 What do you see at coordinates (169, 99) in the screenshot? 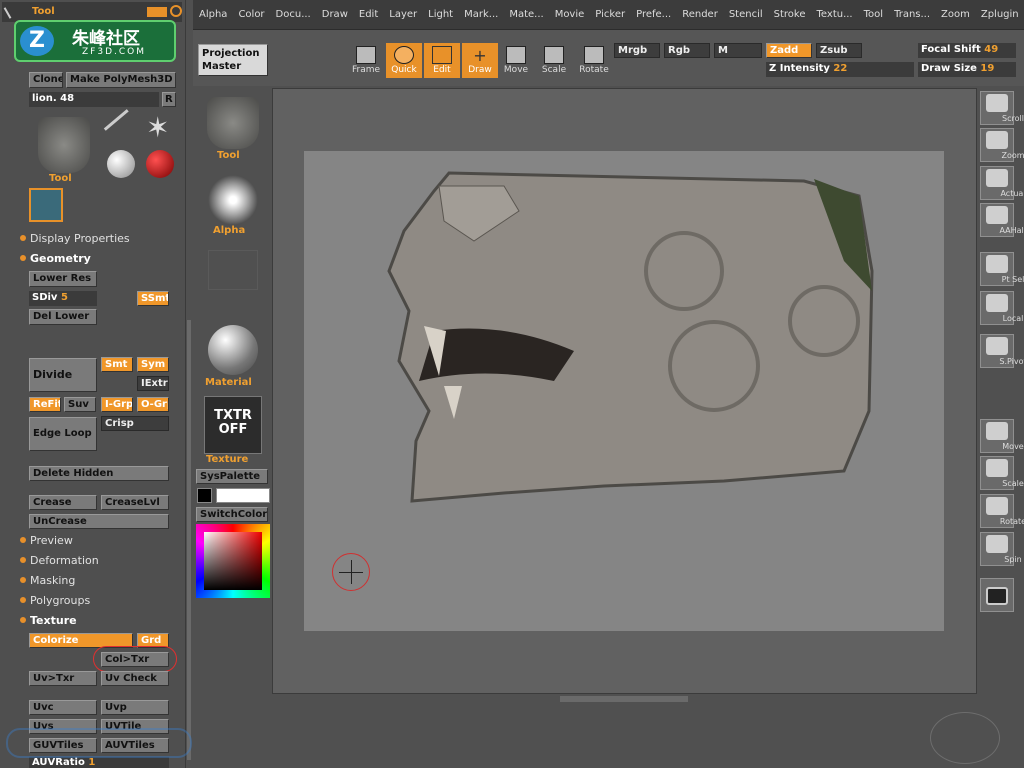
I see `r-button: R` at bounding box center [169, 99].